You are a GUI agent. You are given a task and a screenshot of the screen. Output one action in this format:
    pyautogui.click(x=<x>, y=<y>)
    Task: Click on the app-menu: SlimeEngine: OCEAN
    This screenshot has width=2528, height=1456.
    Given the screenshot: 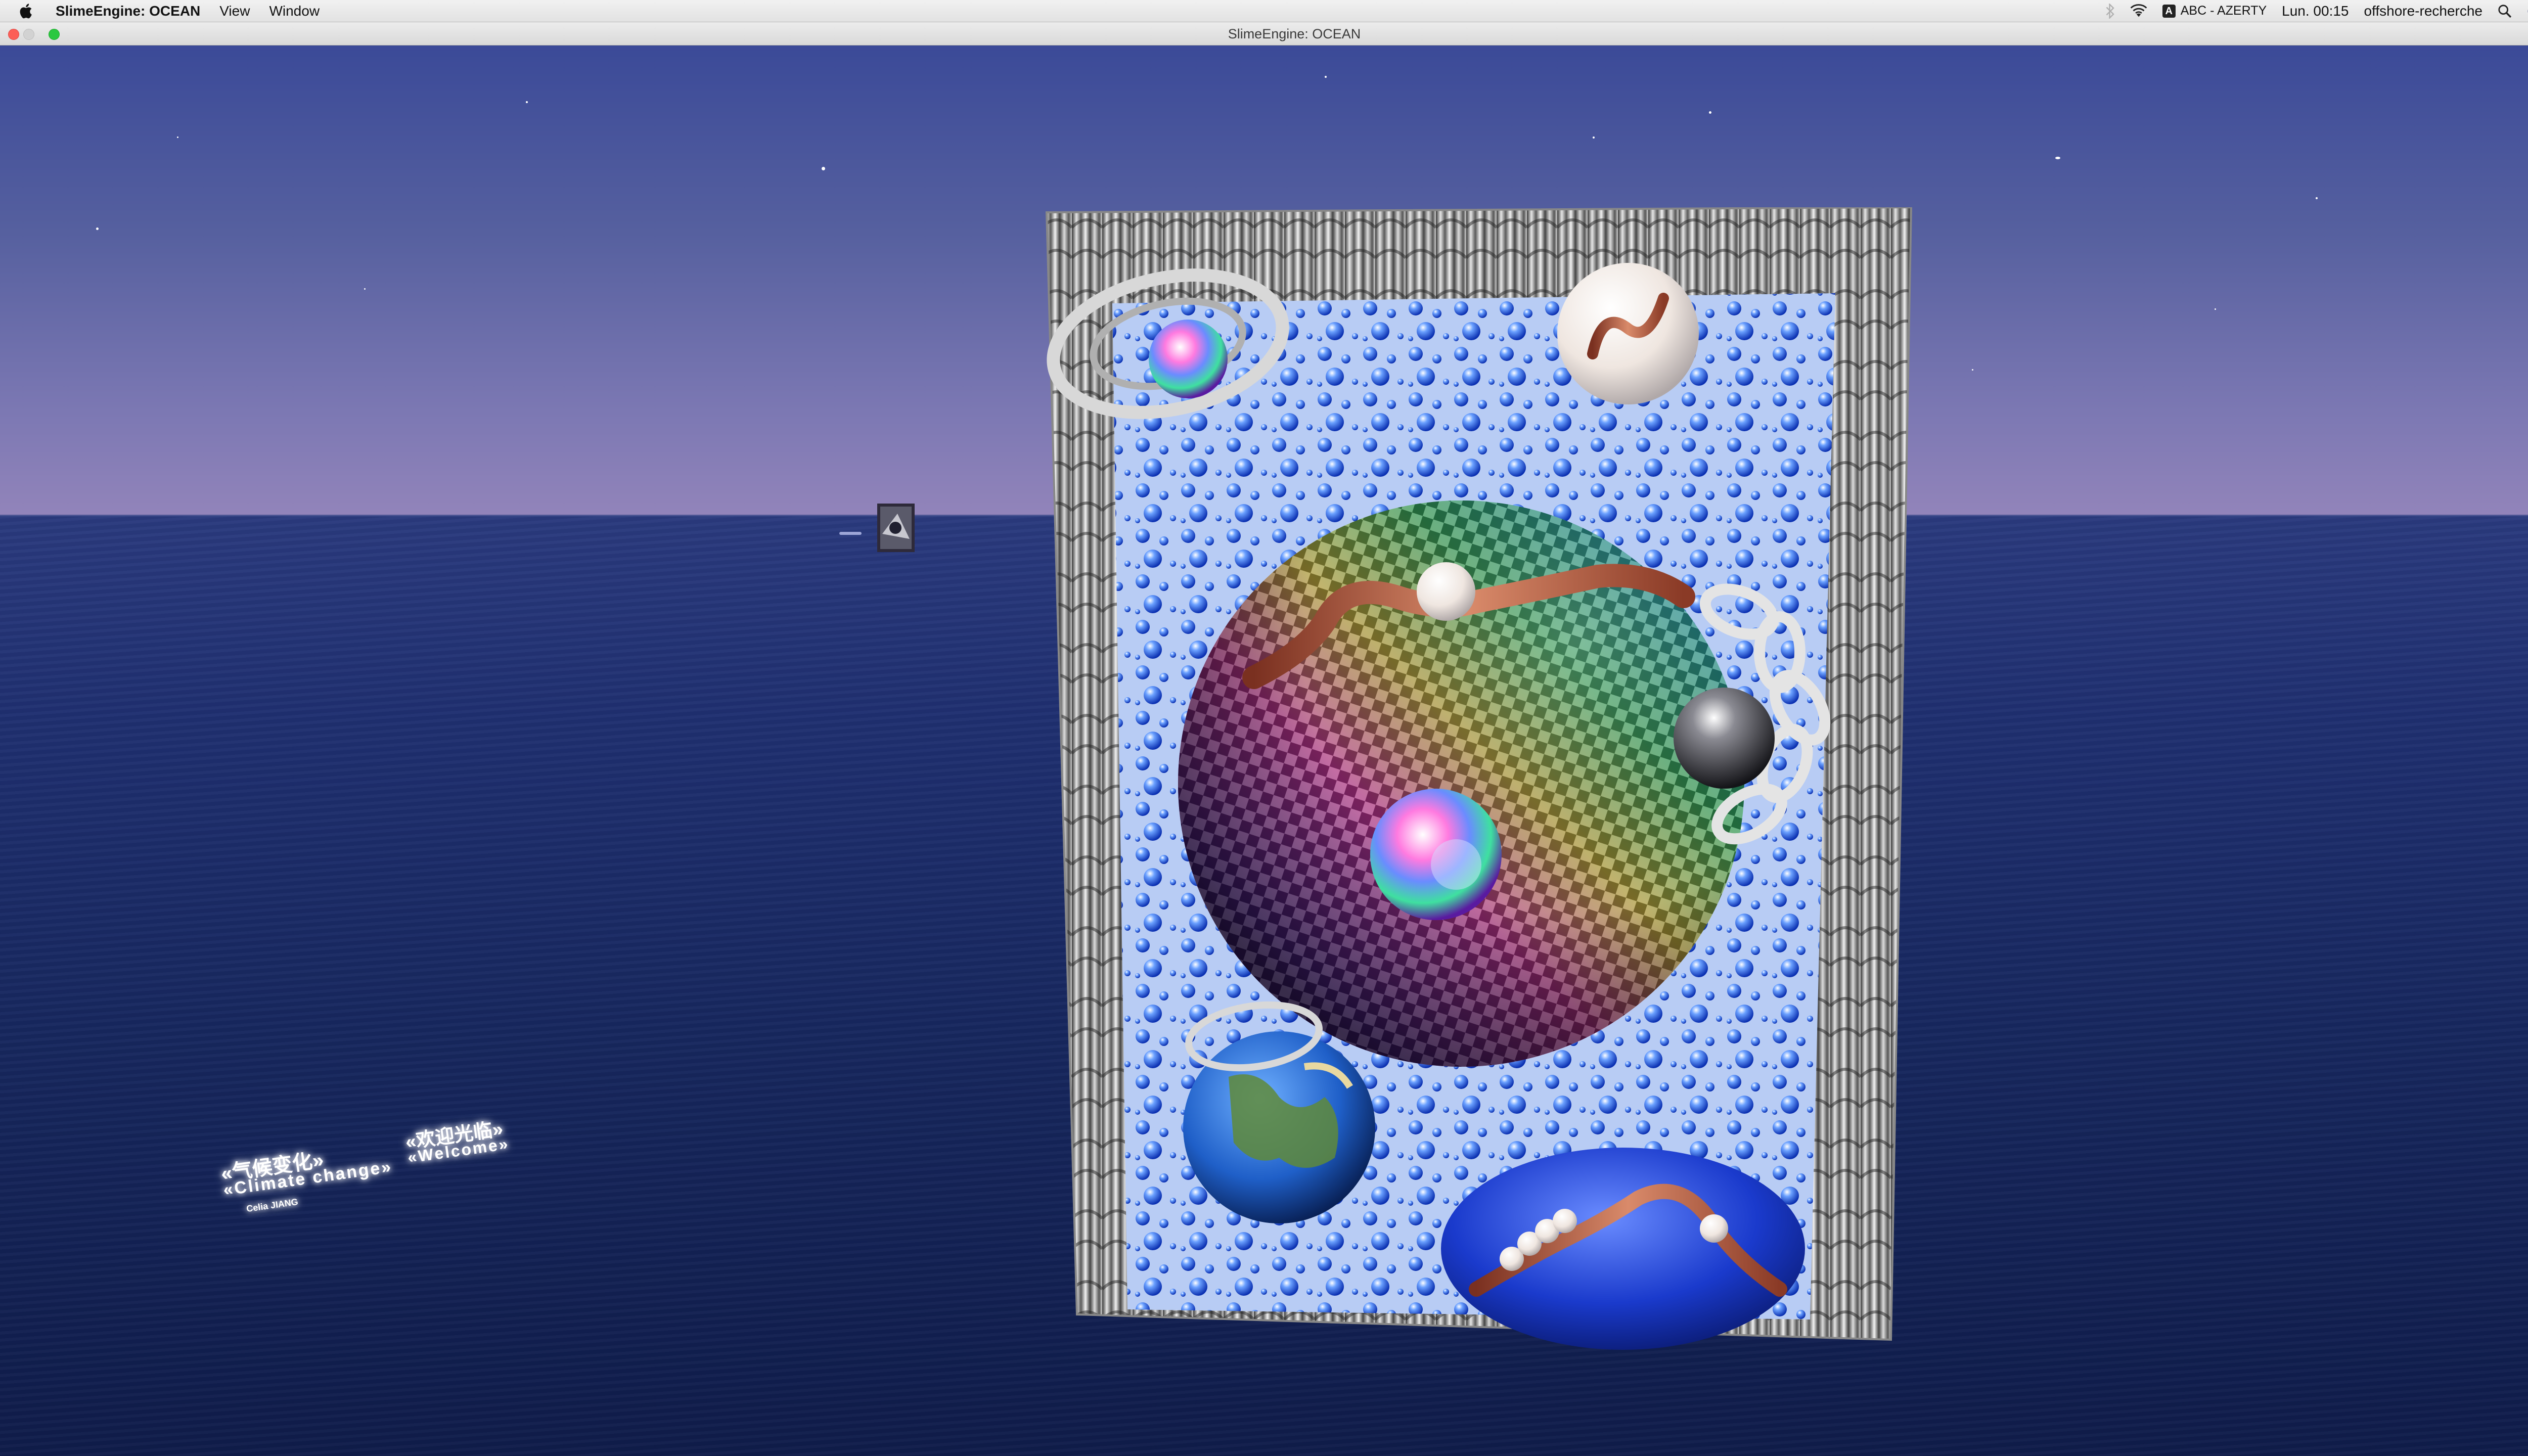 What is the action you would take?
    pyautogui.click(x=128, y=11)
    